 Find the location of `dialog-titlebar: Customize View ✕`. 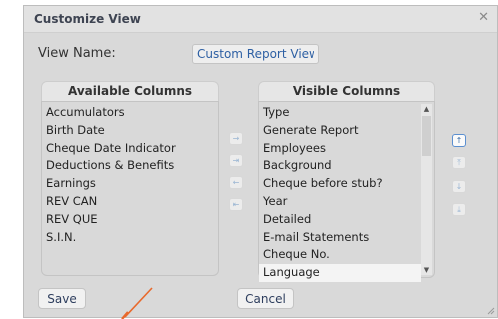

dialog-titlebar: Customize View ✕ is located at coordinates (260, 19).